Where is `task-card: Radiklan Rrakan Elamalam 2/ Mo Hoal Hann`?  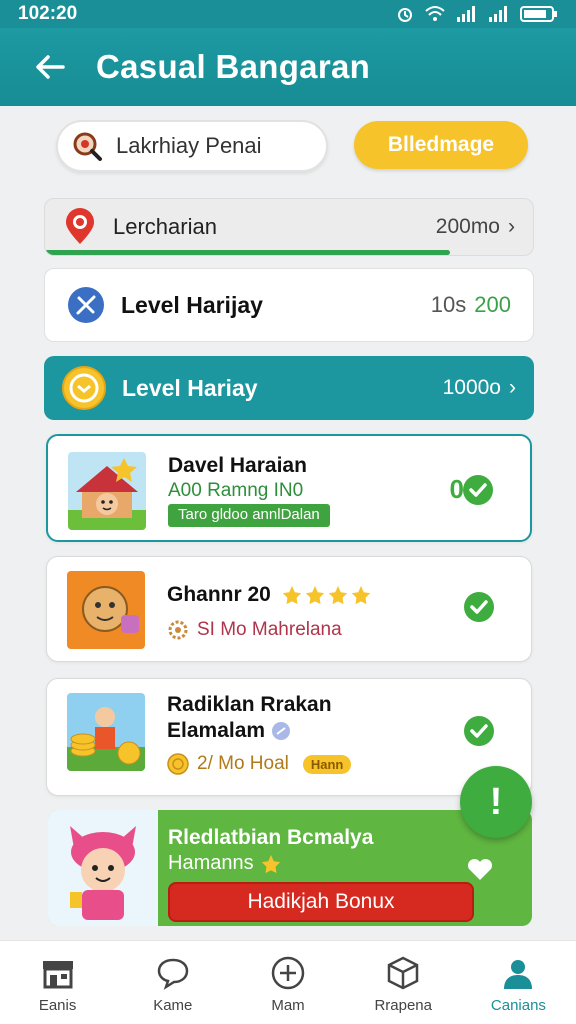
task-card: Radiklan Rrakan Elamalam 2/ Mo Hoal Hann is located at coordinates (289, 737).